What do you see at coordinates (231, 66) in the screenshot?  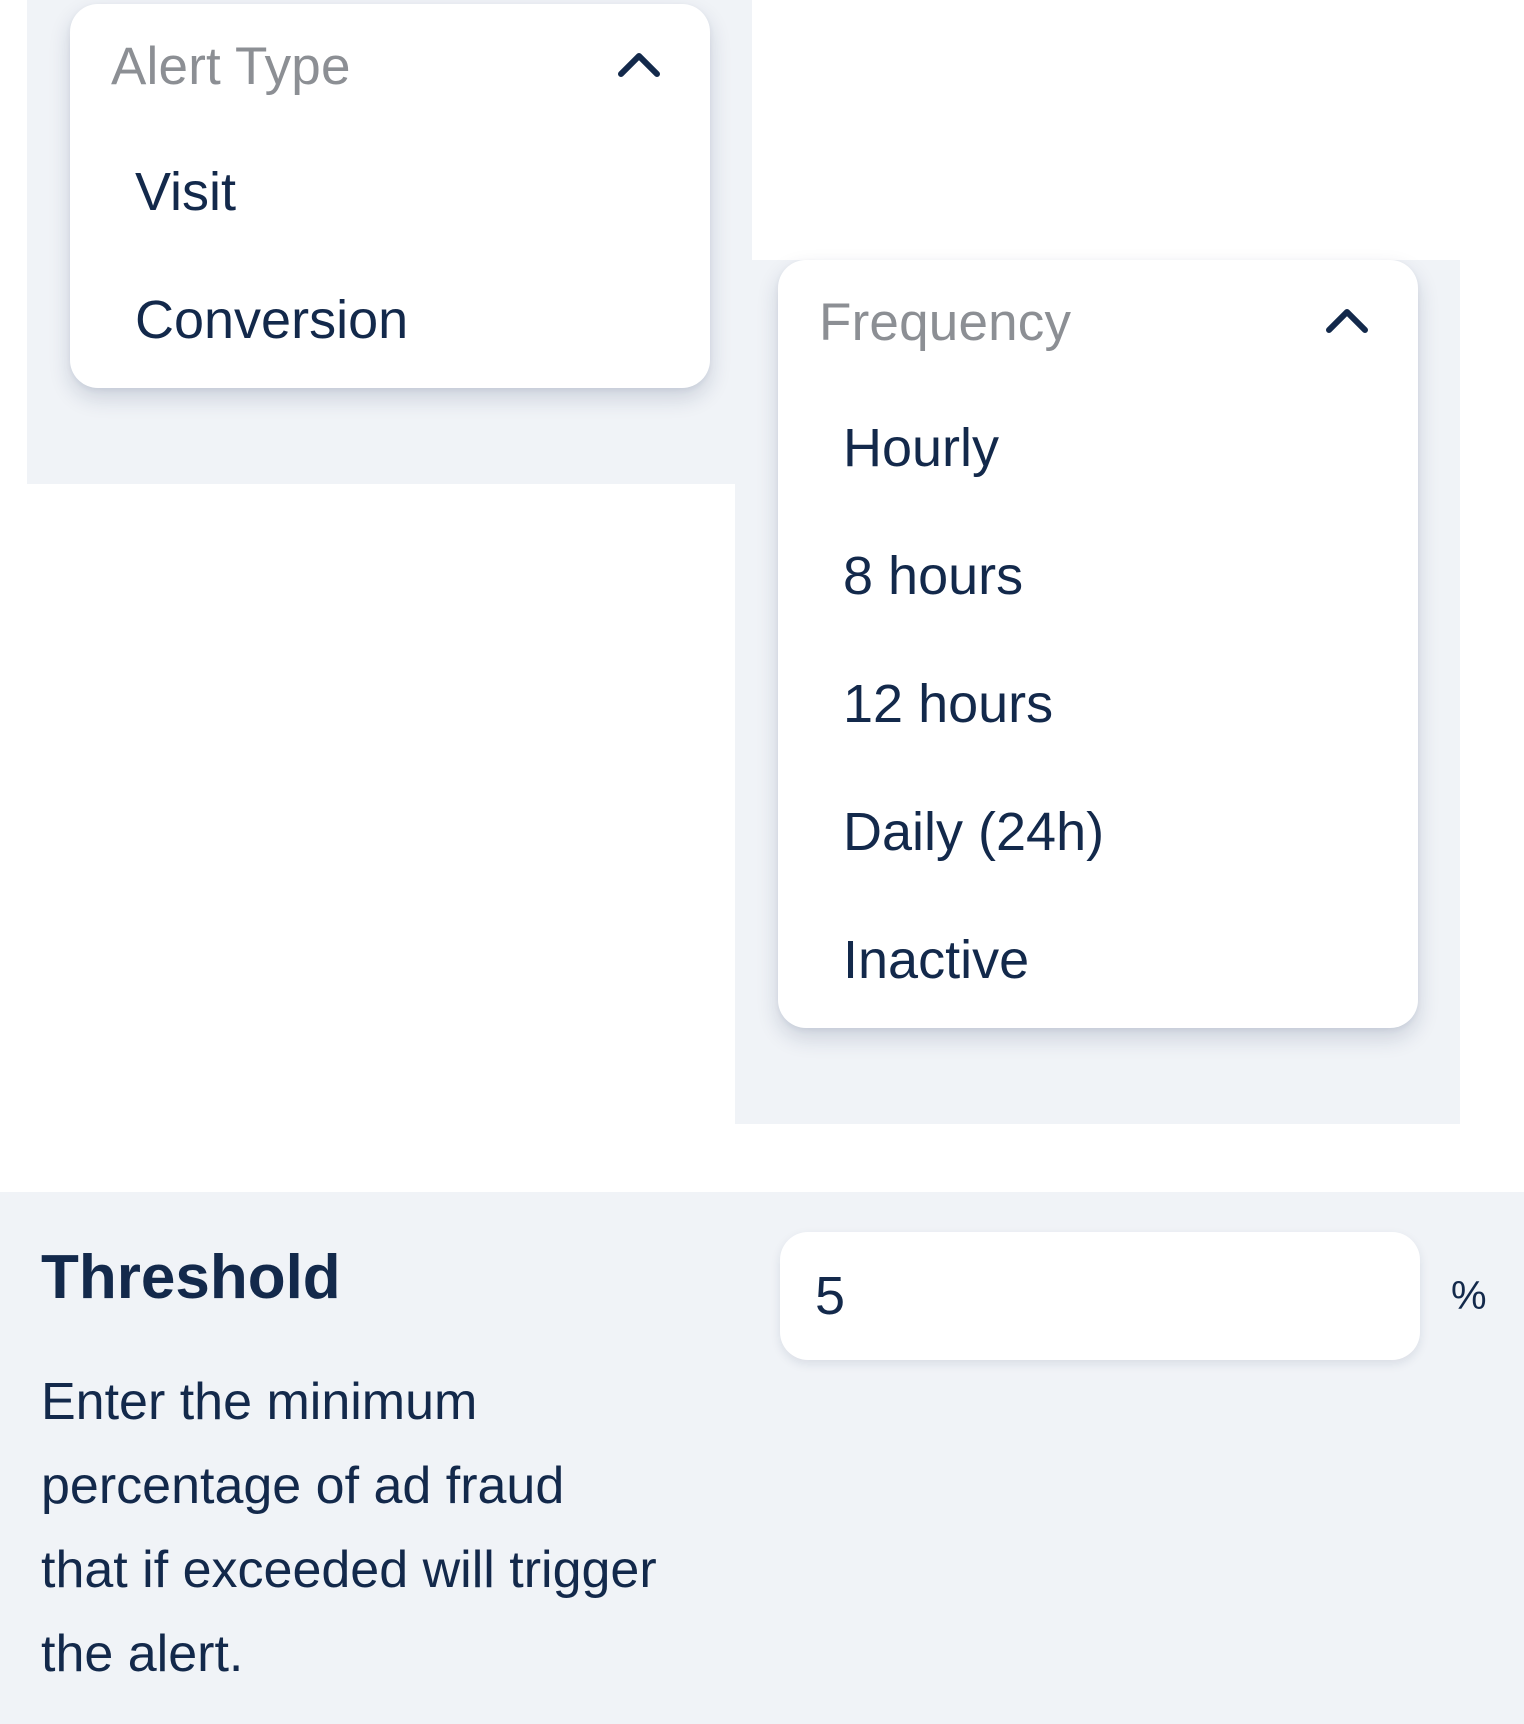 I see `alert-type-placeholder: Alert Type` at bounding box center [231, 66].